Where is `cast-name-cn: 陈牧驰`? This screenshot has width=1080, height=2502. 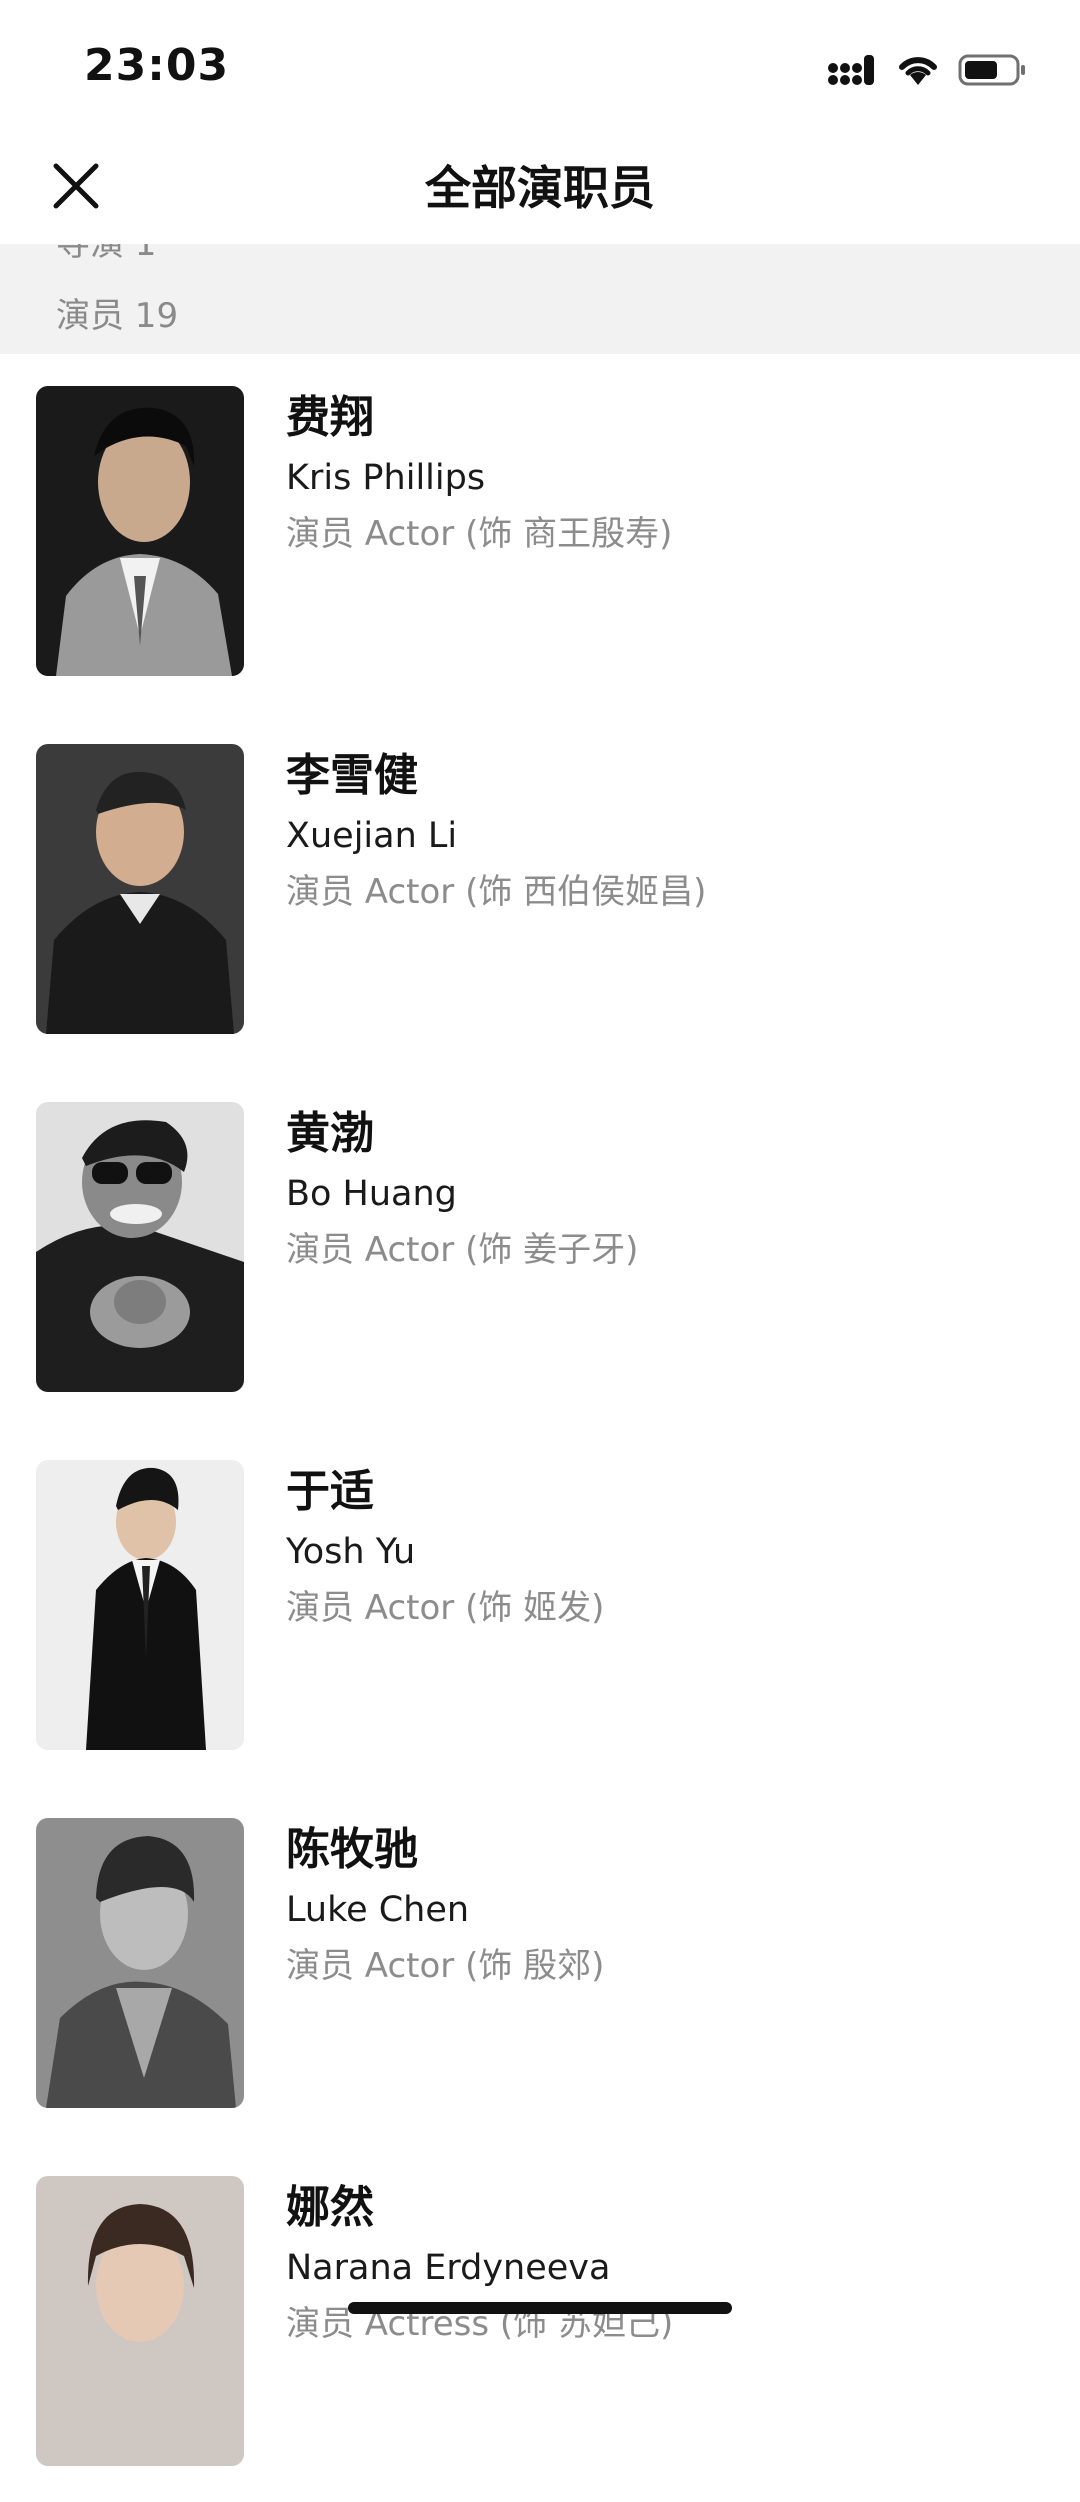
cast-name-cn: 陈牧驰 is located at coordinates (352, 1849).